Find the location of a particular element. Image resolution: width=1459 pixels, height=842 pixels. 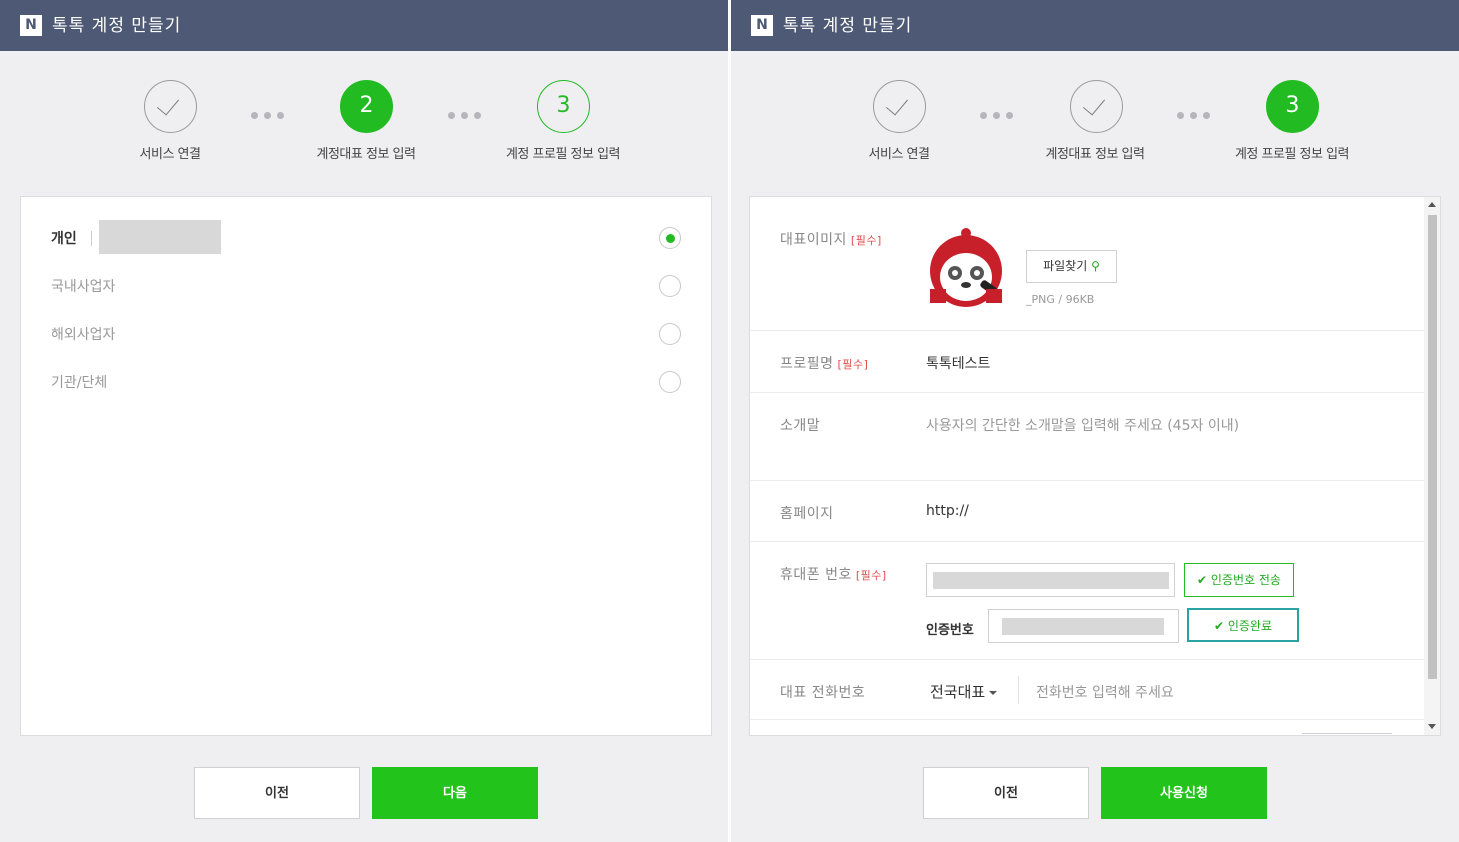

profile-avatar-image is located at coordinates (966, 267).